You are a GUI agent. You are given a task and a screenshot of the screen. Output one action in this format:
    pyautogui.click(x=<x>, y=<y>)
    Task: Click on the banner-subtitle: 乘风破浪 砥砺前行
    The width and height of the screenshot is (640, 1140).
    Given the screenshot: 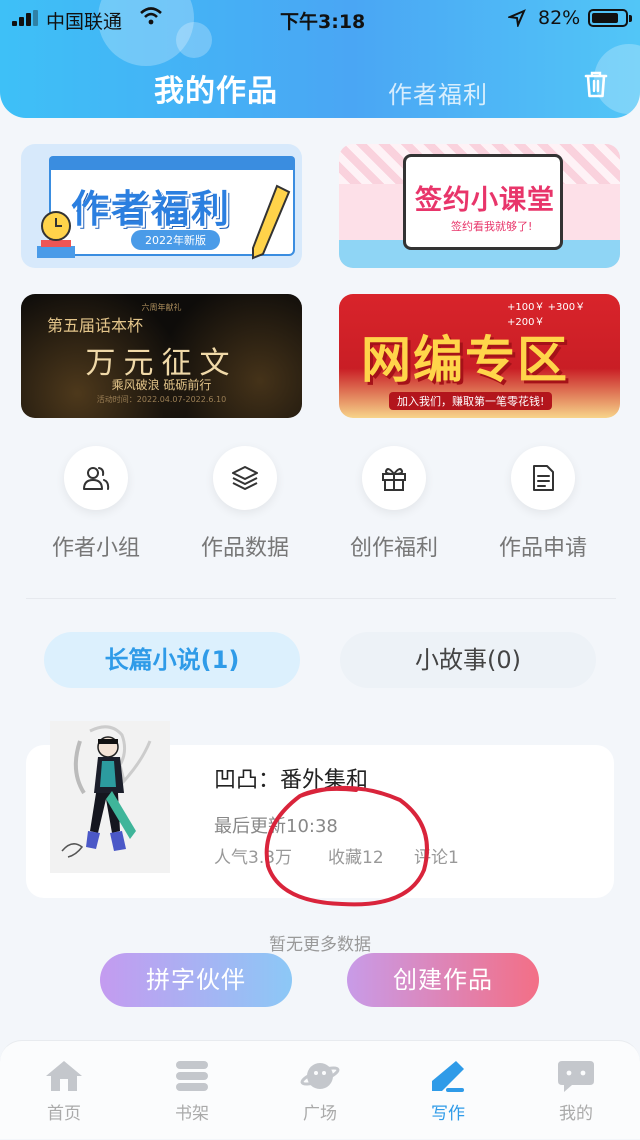 What is the action you would take?
    pyautogui.click(x=161, y=385)
    